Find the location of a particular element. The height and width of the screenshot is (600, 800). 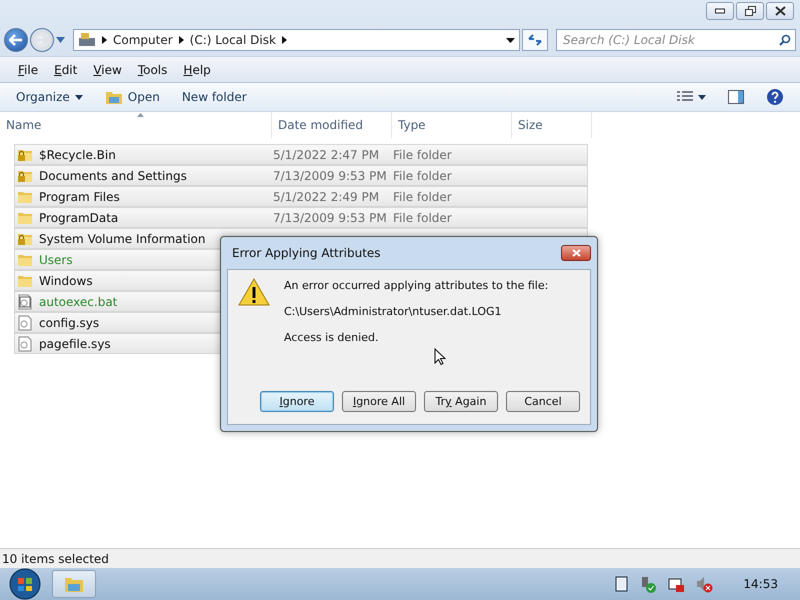

file-name: ProgramData is located at coordinates (78, 217).